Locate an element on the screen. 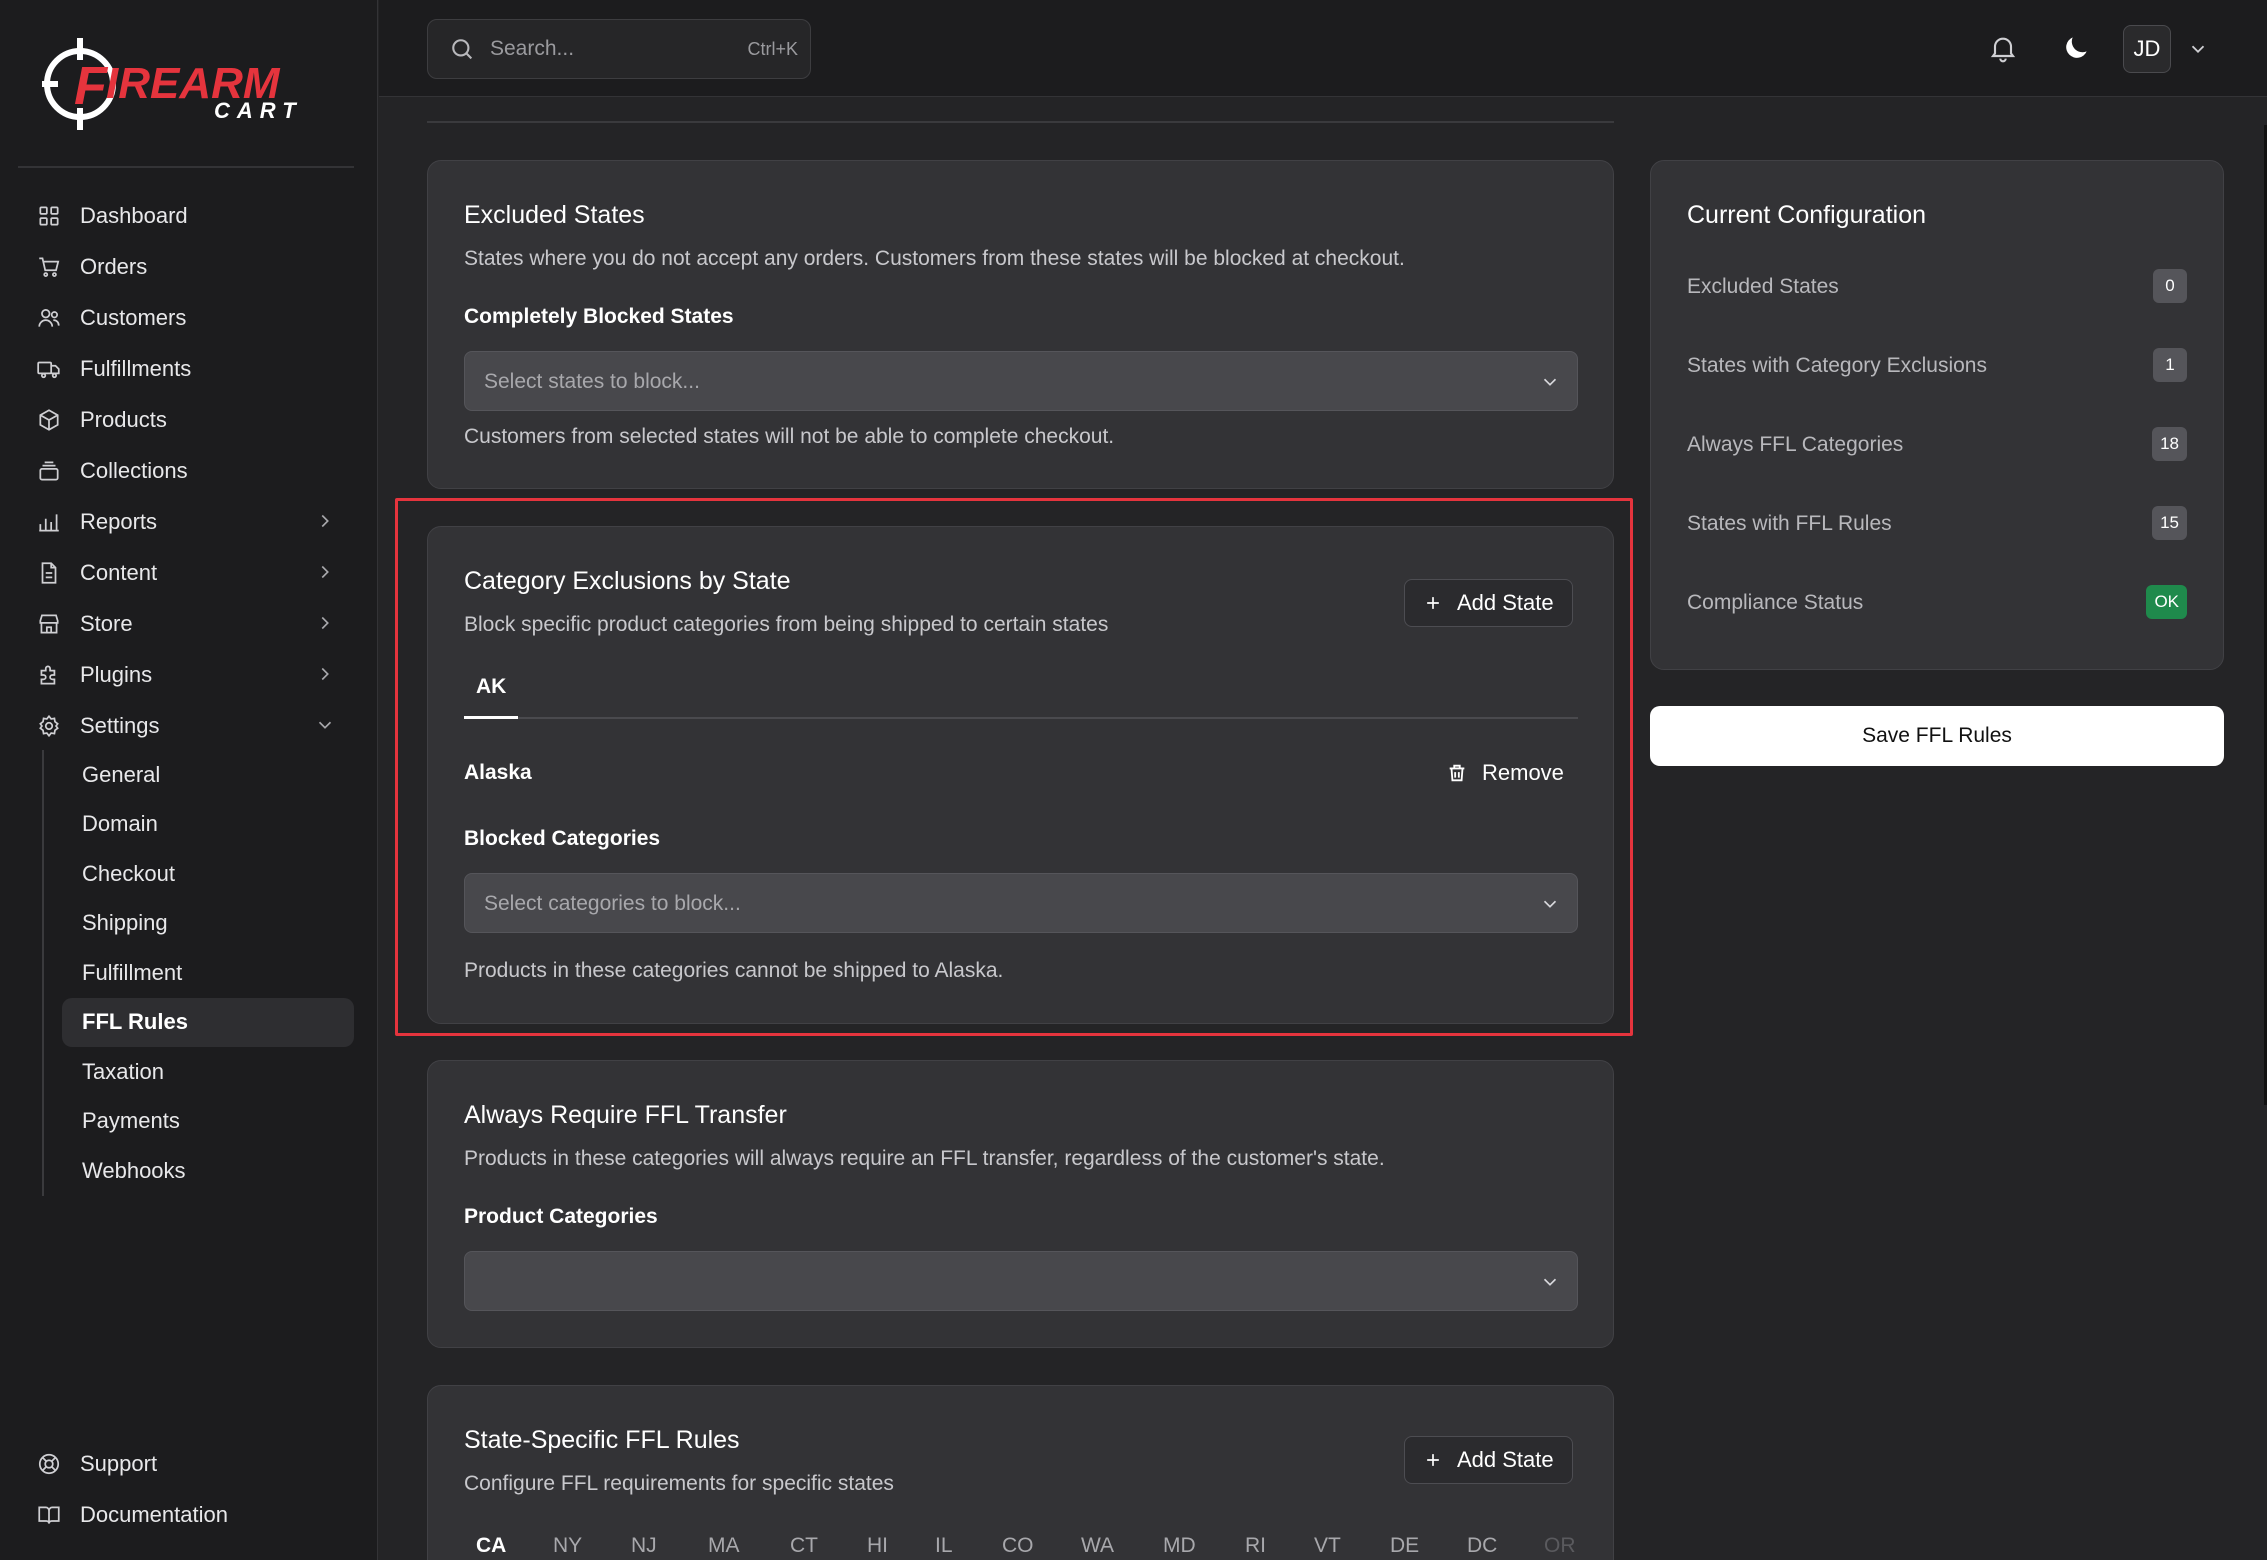 The image size is (2267, 1560). plus-icon is located at coordinates (1433, 1460).